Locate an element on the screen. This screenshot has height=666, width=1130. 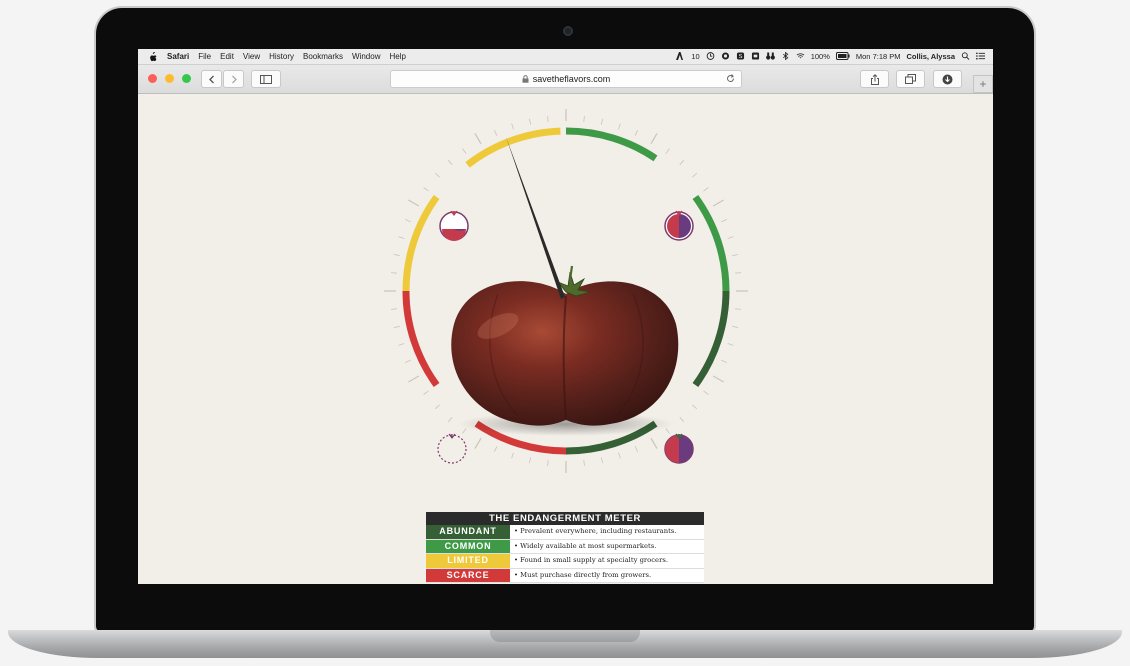
vpn-icon is located at coordinates (755, 56).